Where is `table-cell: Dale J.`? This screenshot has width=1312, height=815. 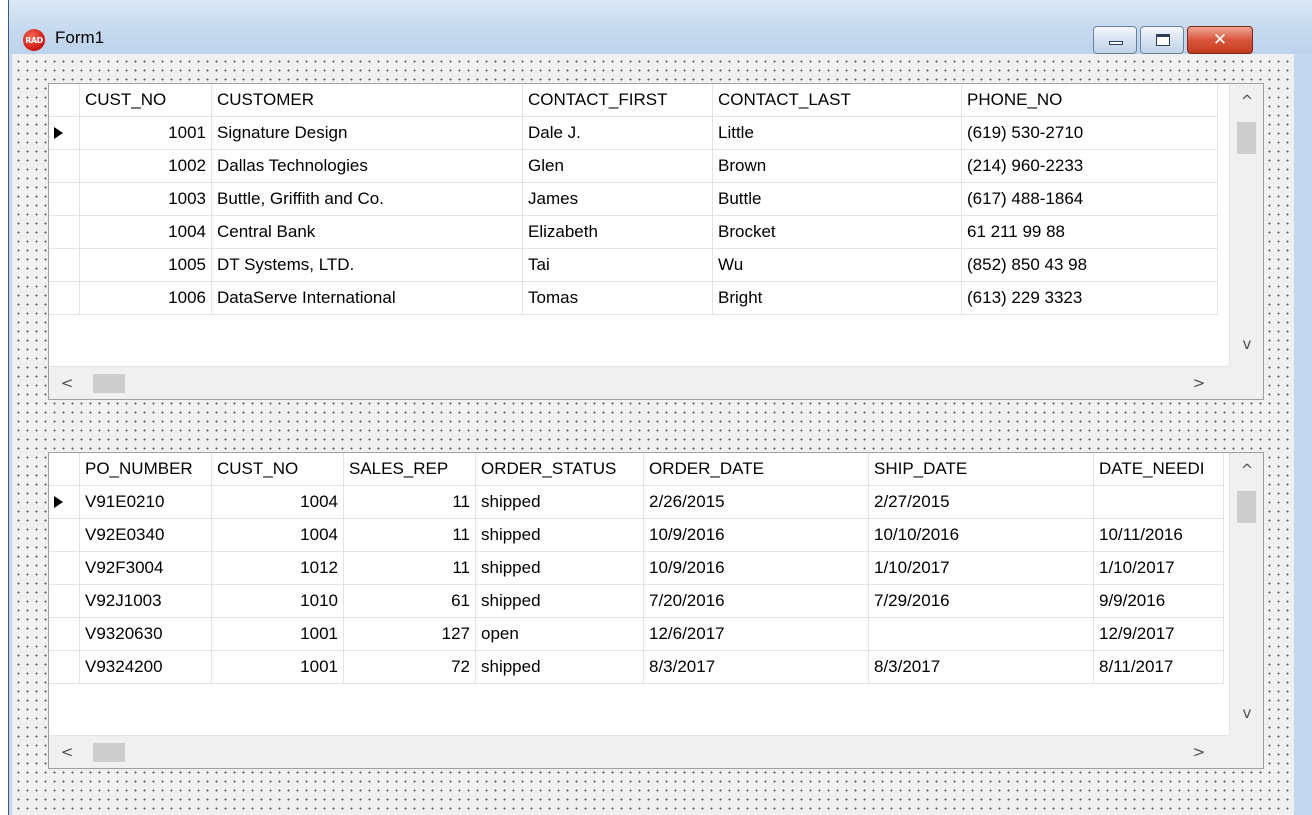 table-cell: Dale J. is located at coordinates (618, 133).